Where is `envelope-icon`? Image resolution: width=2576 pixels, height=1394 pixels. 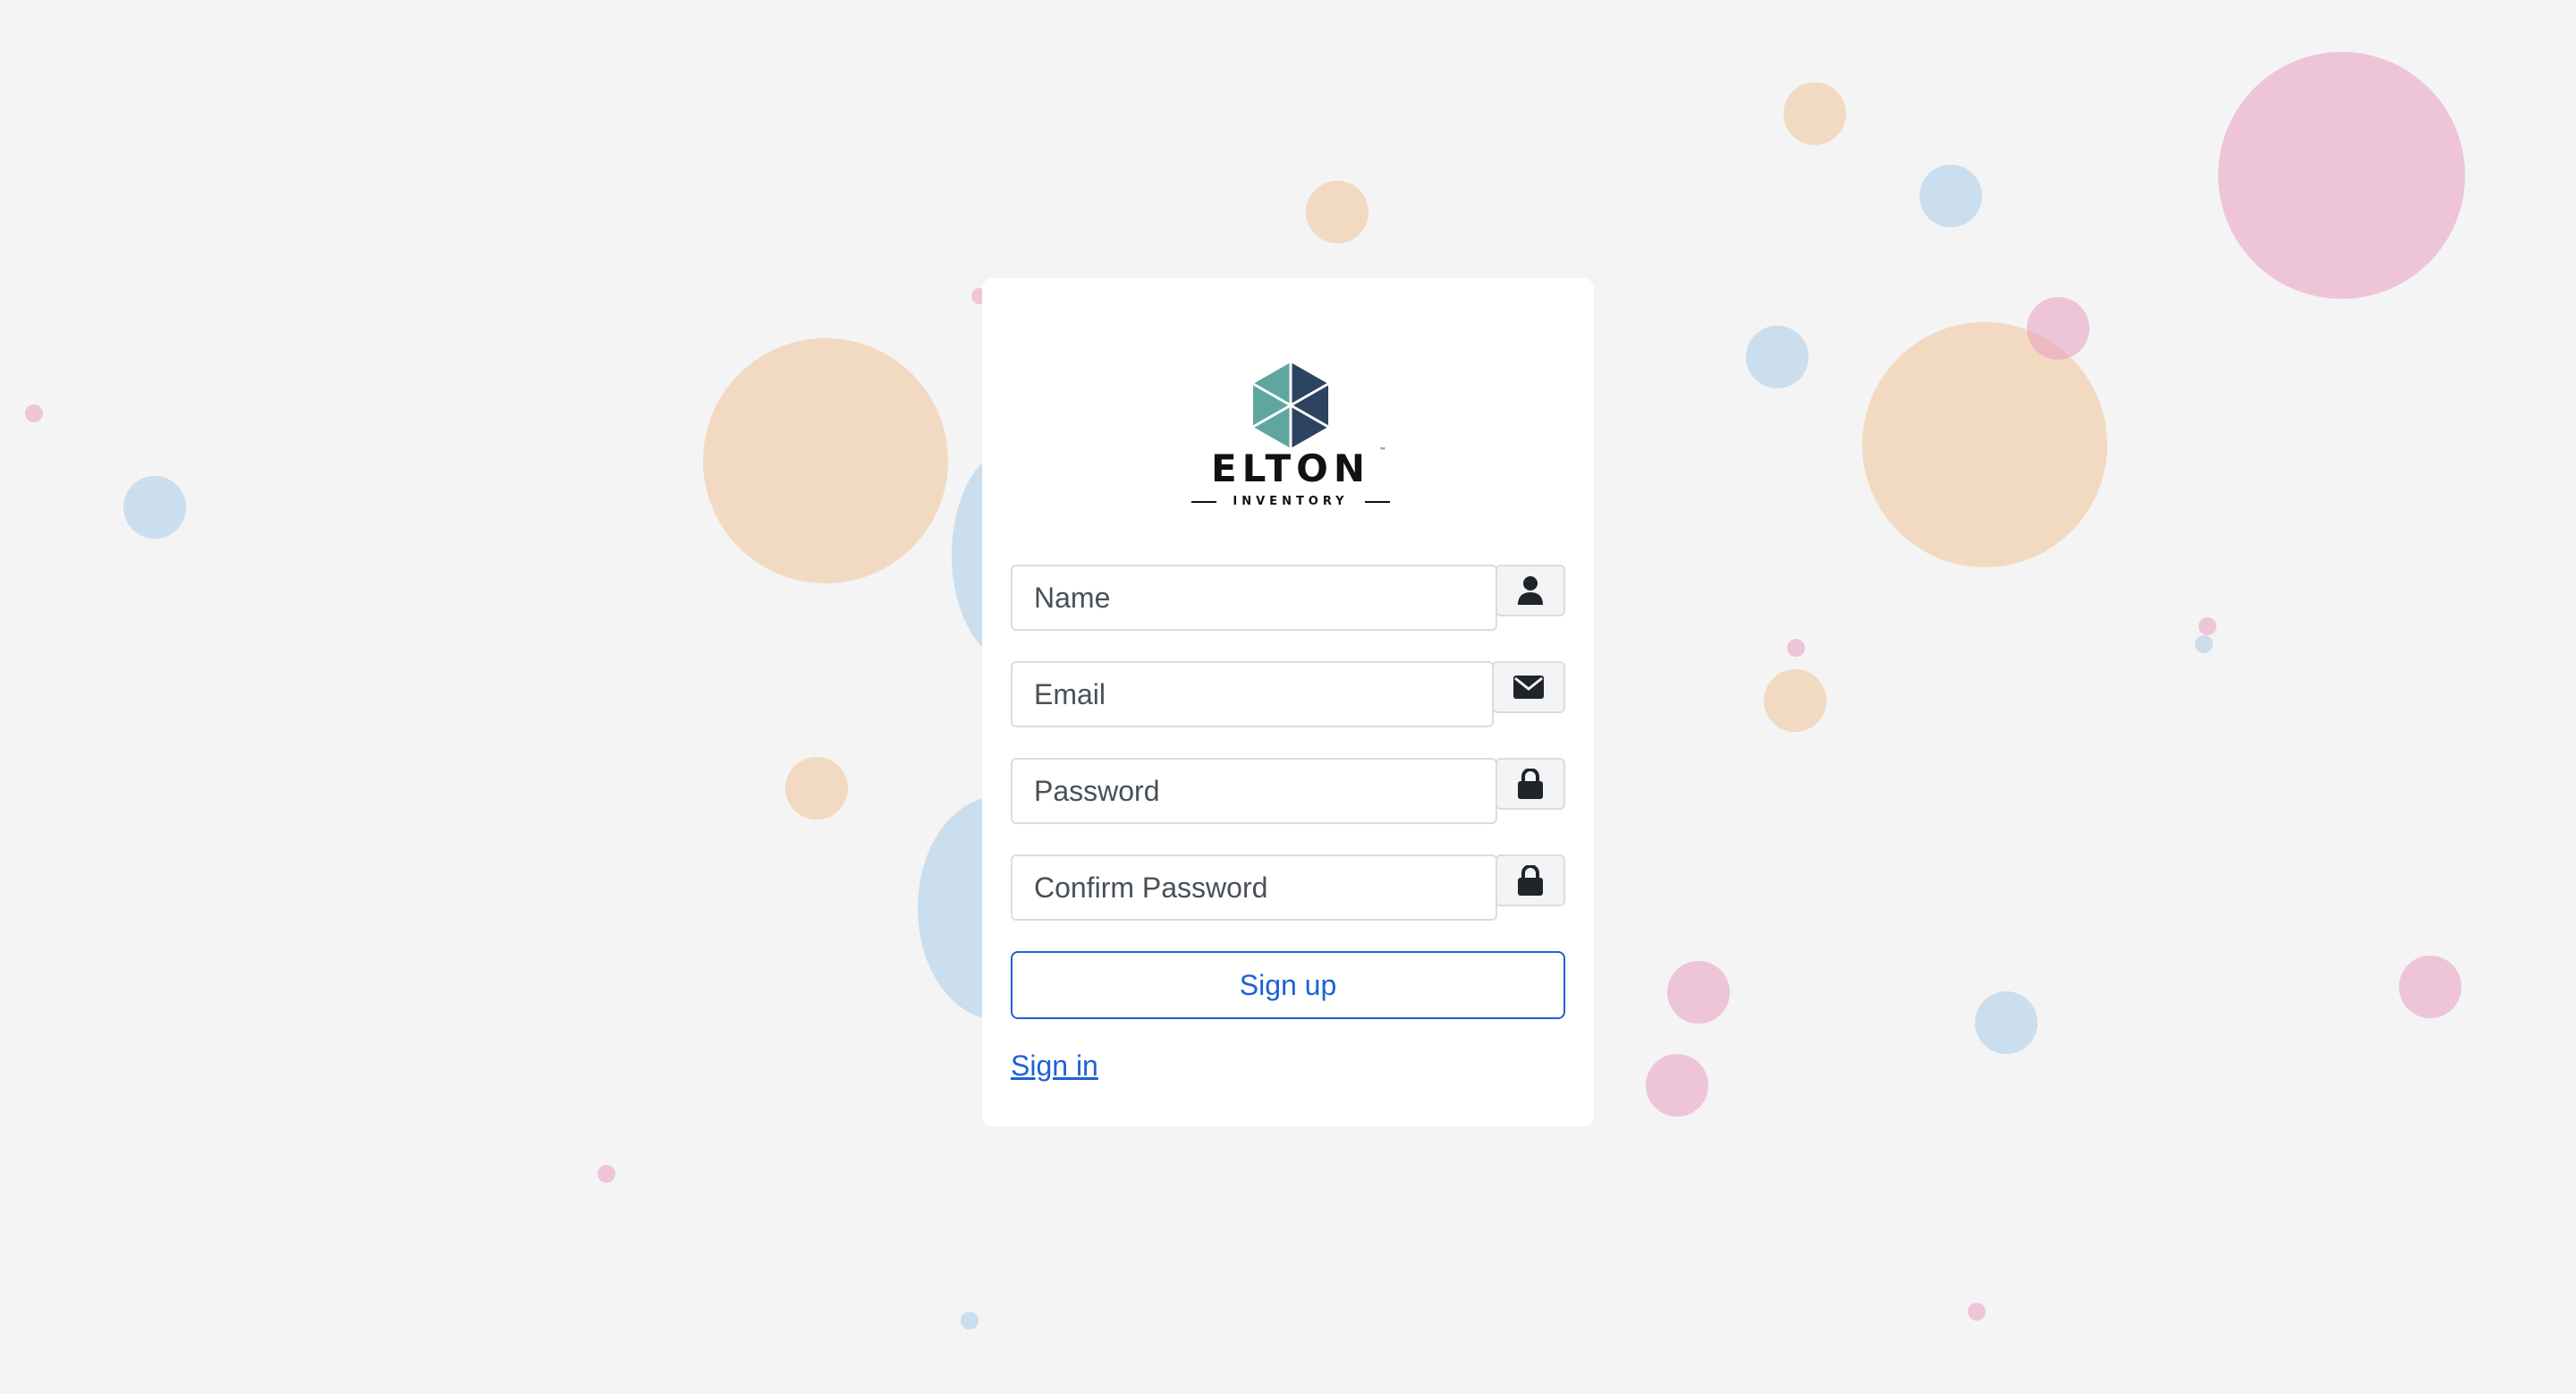
envelope-icon is located at coordinates (1528, 687).